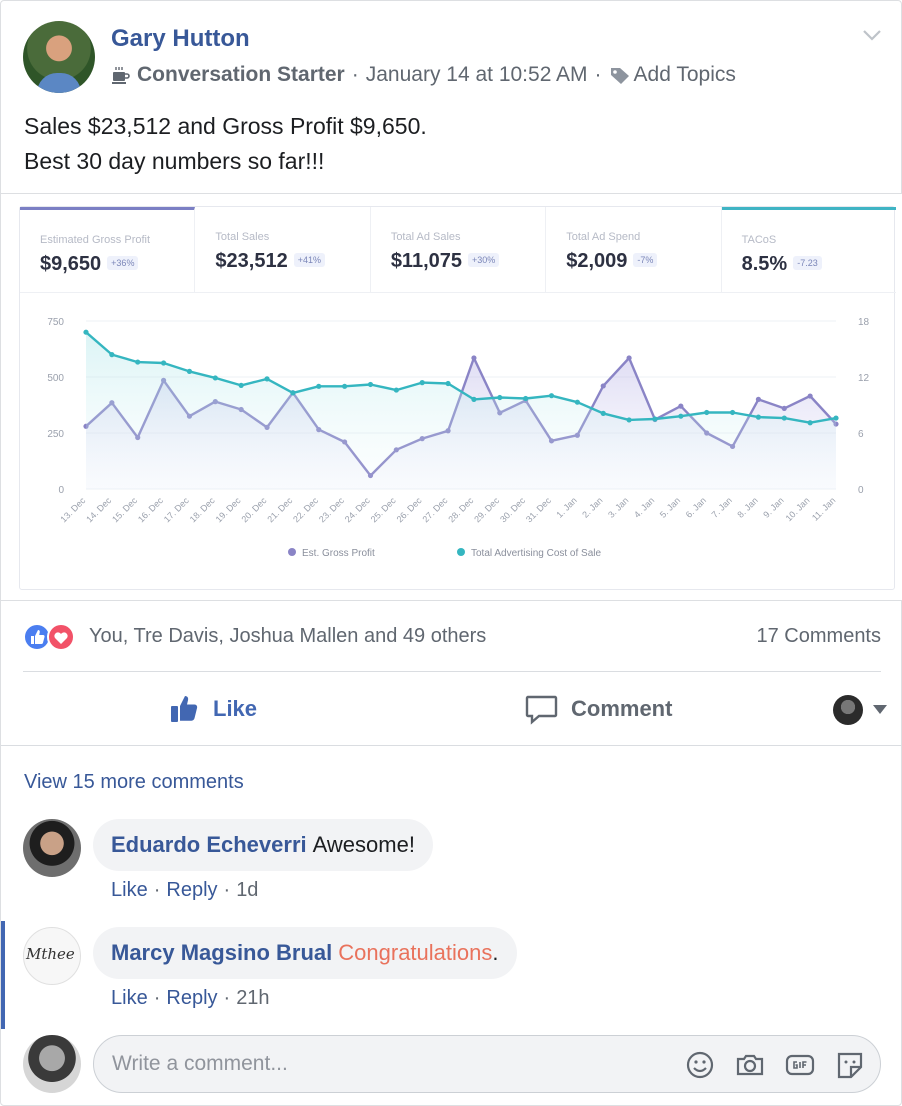  I want to click on comment-text-suffix: ., so click(495, 952).